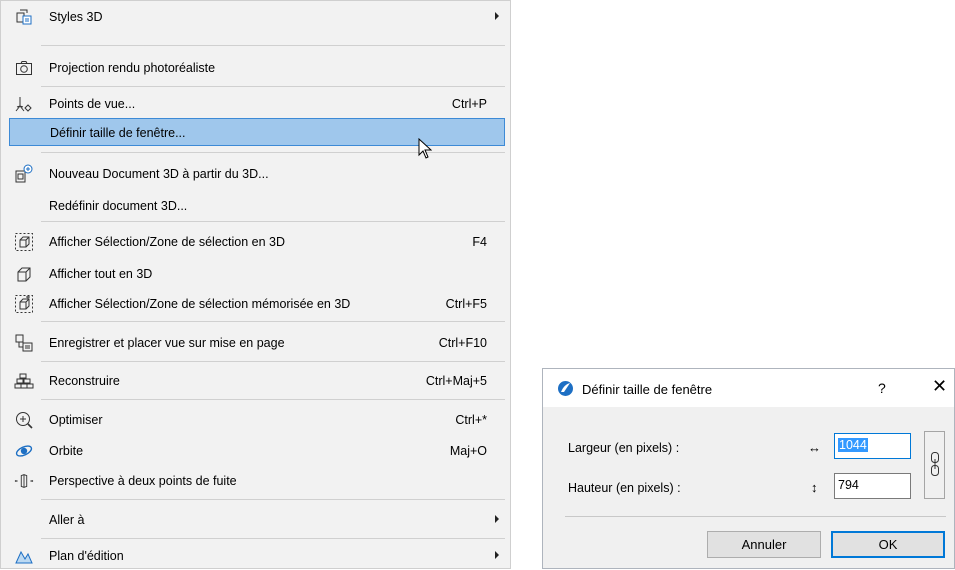  What do you see at coordinates (471, 420) in the screenshot?
I see `menu-item-shortcut: Ctrl+*` at bounding box center [471, 420].